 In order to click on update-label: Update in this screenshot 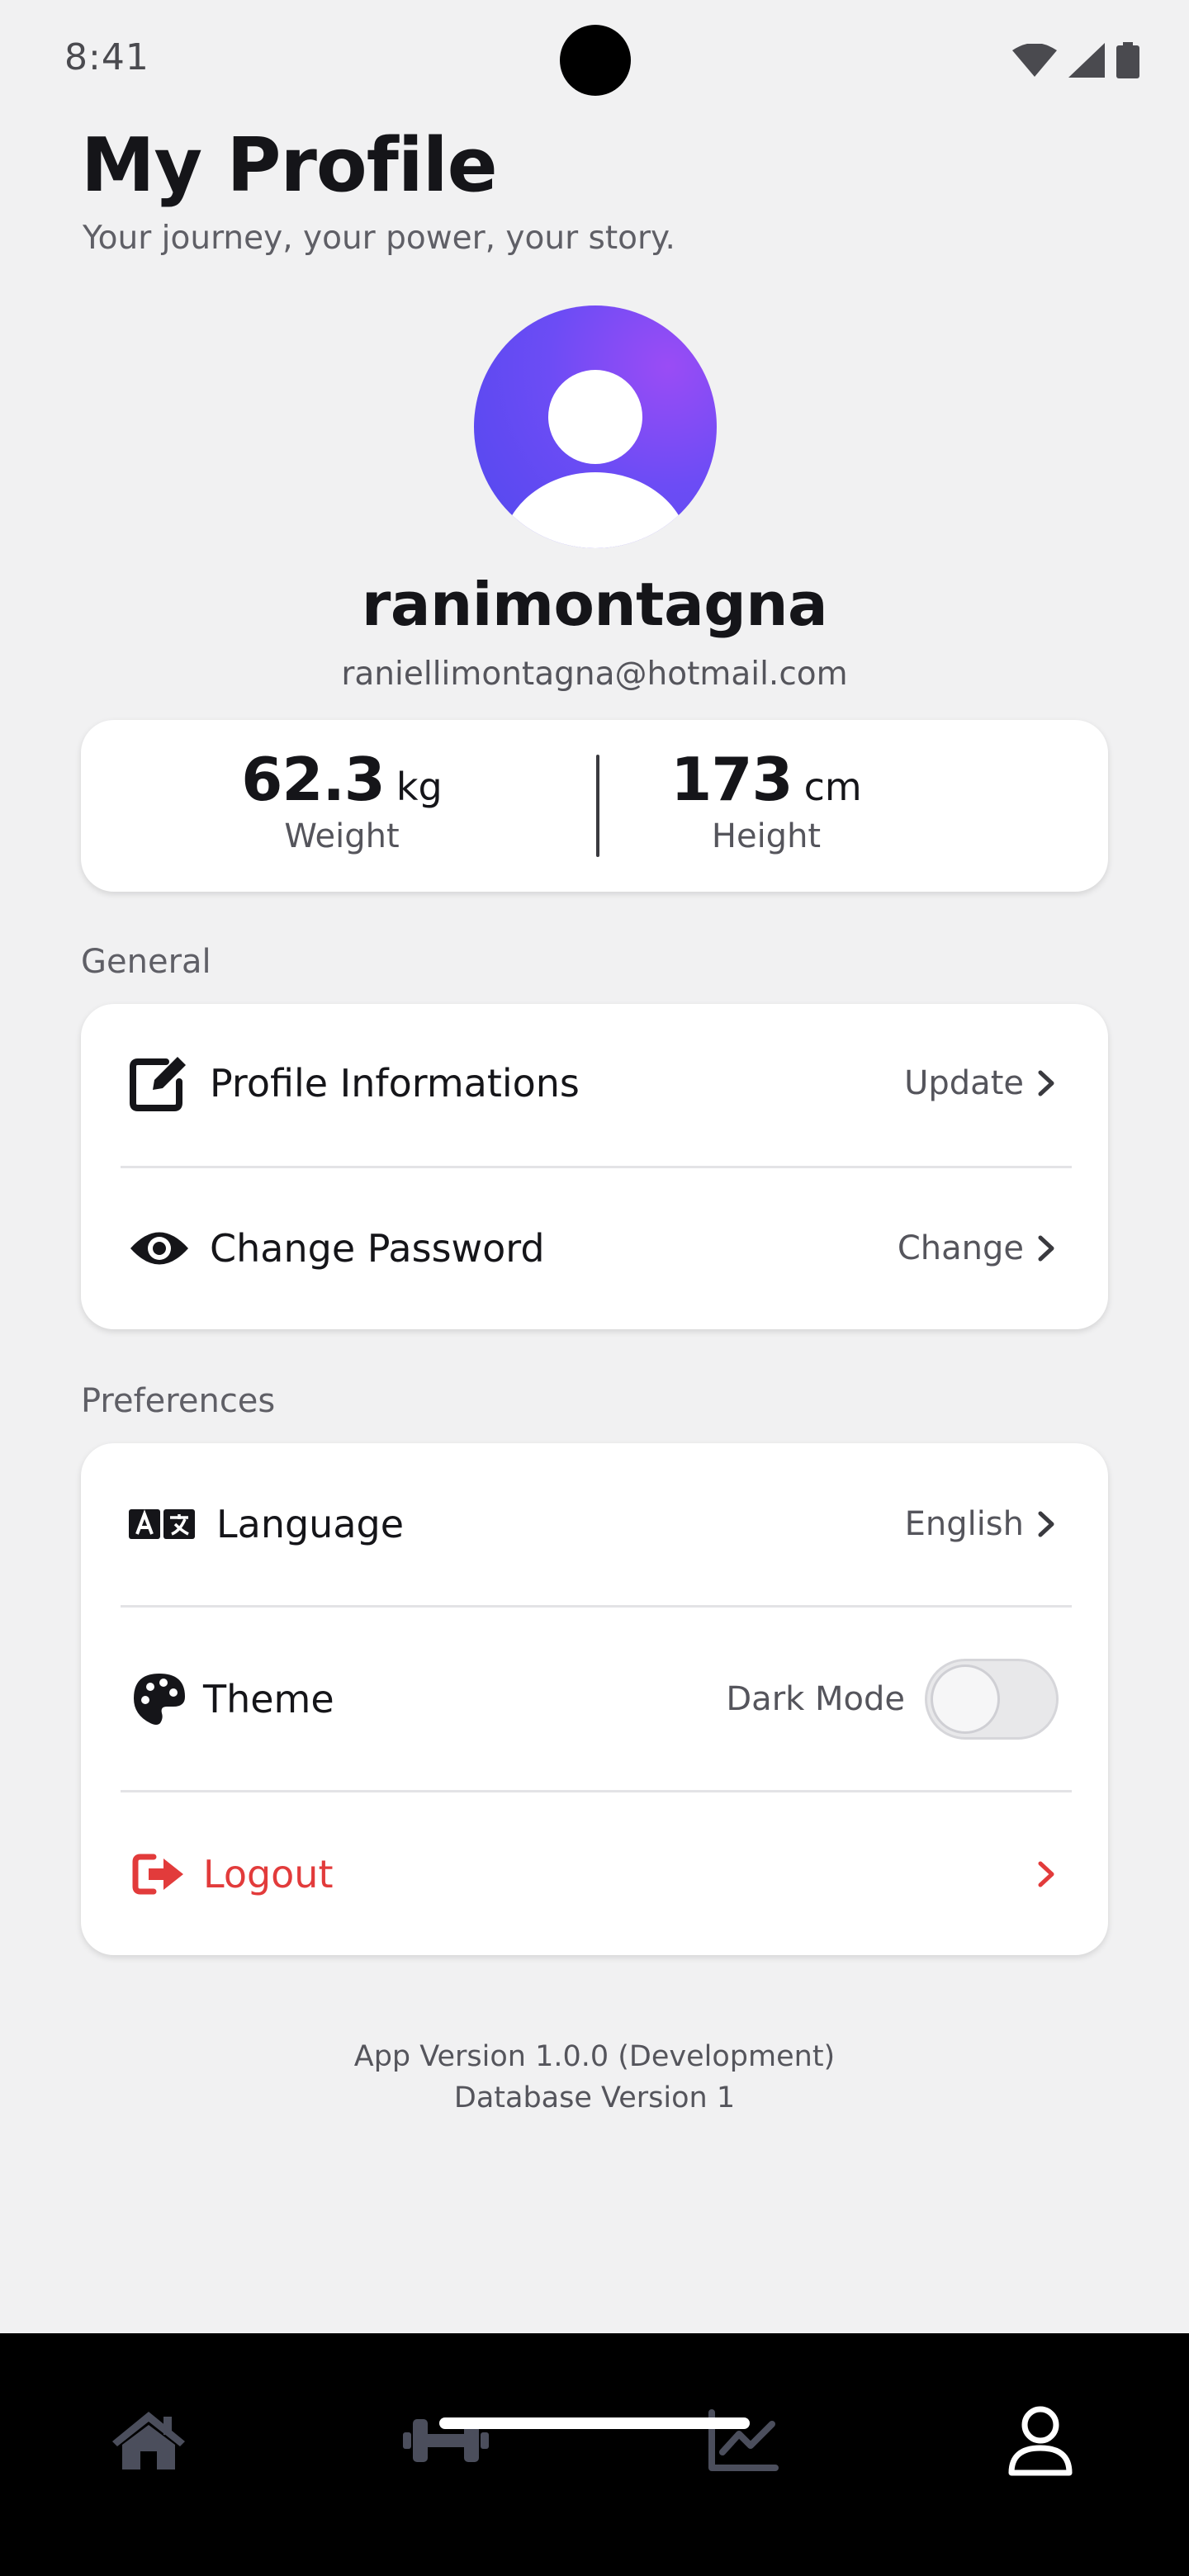, I will do `click(964, 1083)`.